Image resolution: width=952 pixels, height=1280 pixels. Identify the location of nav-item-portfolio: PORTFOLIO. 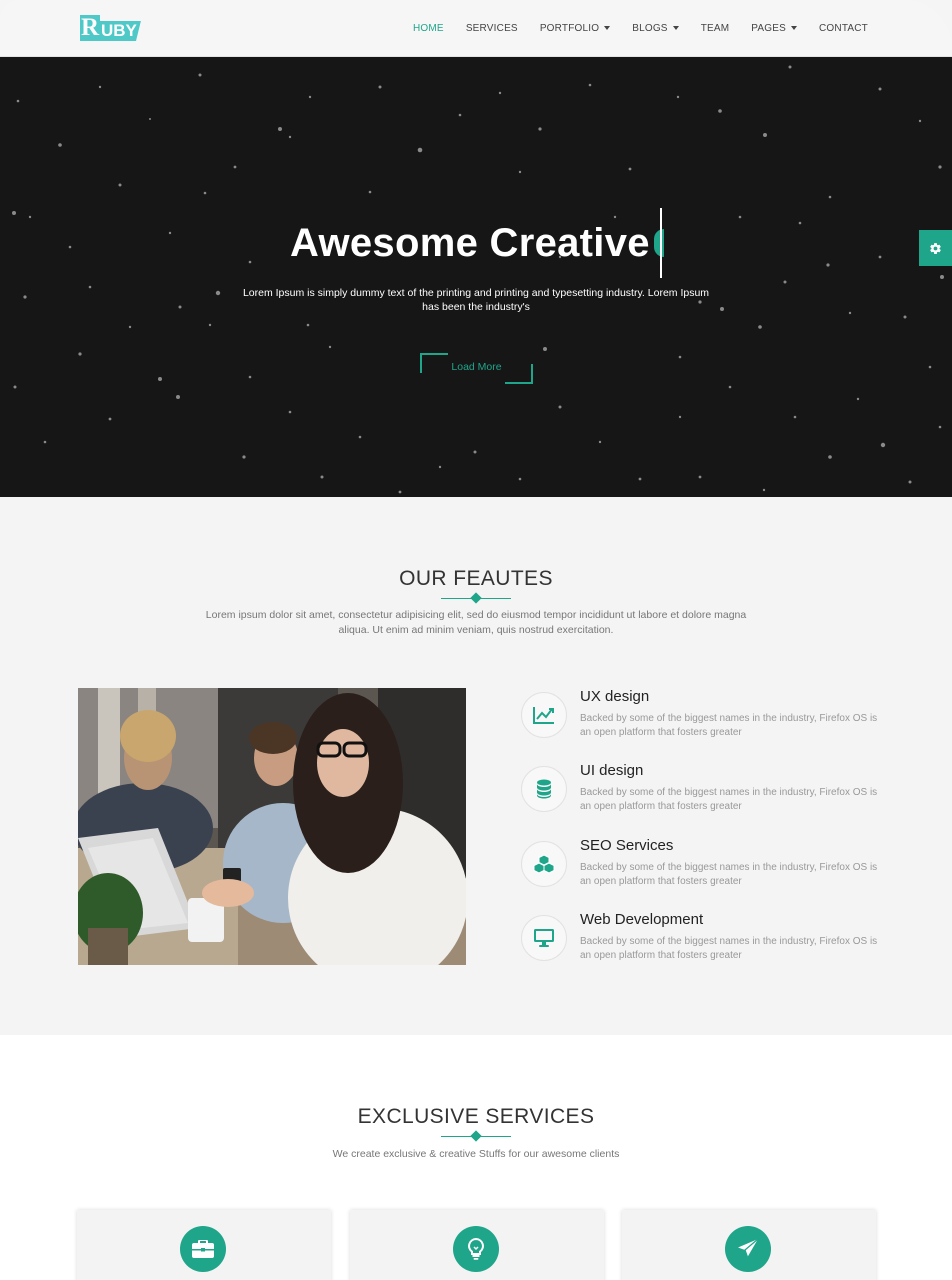
(575, 28).